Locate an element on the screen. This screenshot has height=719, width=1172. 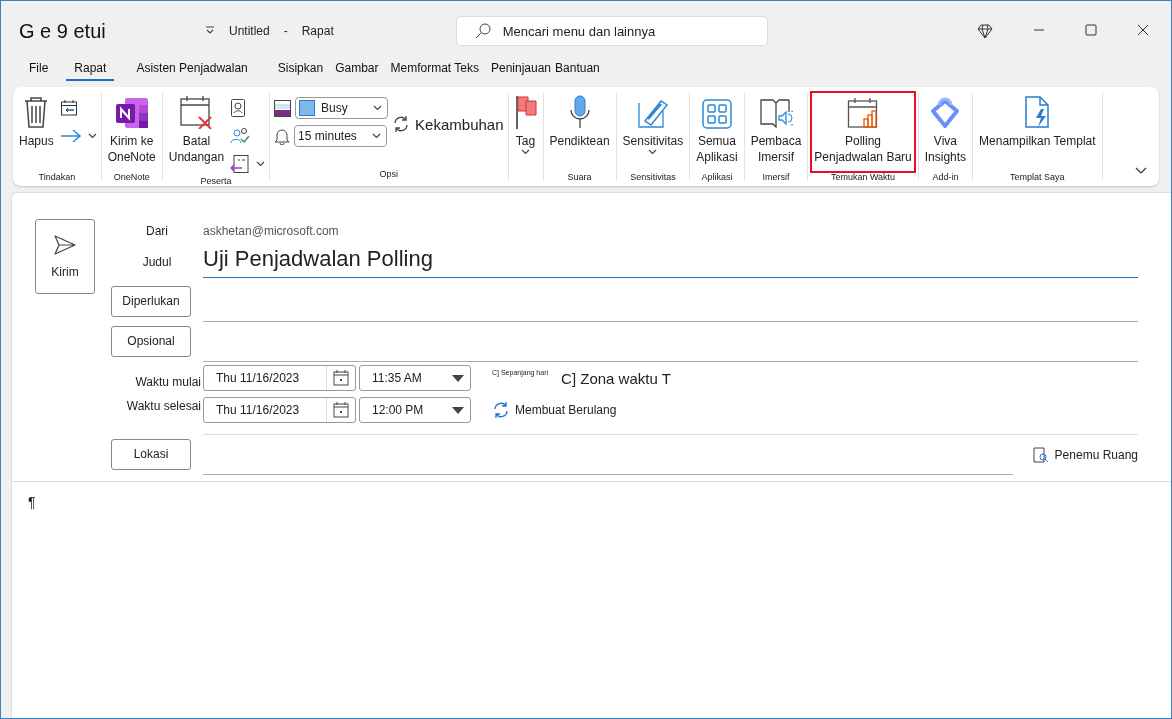
ribbon-tab: Bantuan is located at coordinates (577, 71).